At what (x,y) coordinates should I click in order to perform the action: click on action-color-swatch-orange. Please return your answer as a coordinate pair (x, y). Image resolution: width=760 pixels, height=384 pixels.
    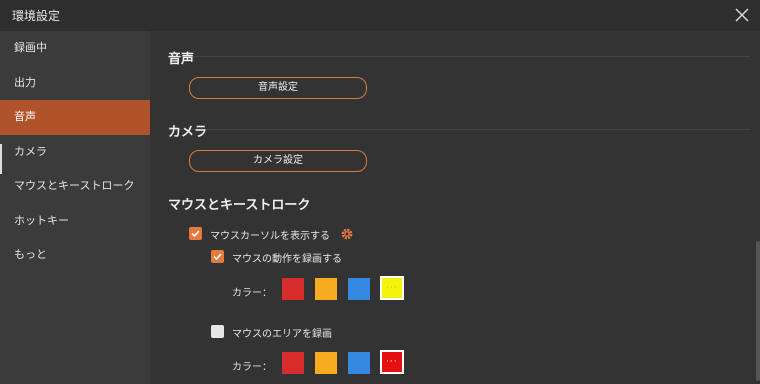
    Looking at the image, I should click on (326, 289).